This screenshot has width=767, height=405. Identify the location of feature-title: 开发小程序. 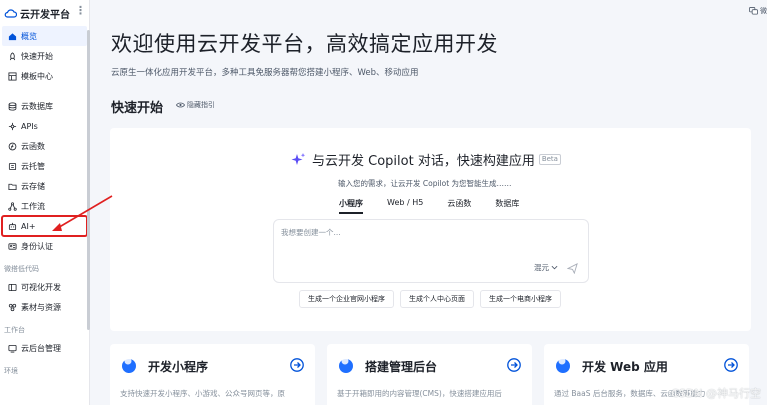
(178, 367).